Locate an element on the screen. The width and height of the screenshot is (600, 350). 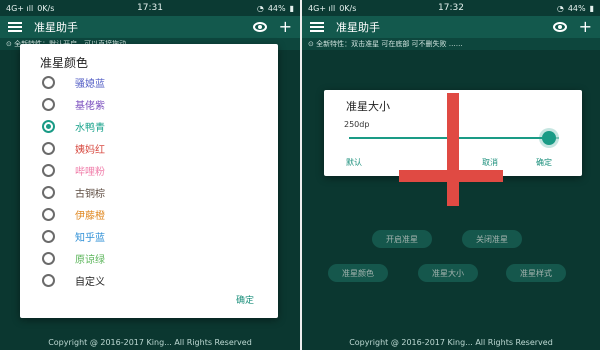
size-slider-thumb is located at coordinates (548, 138).